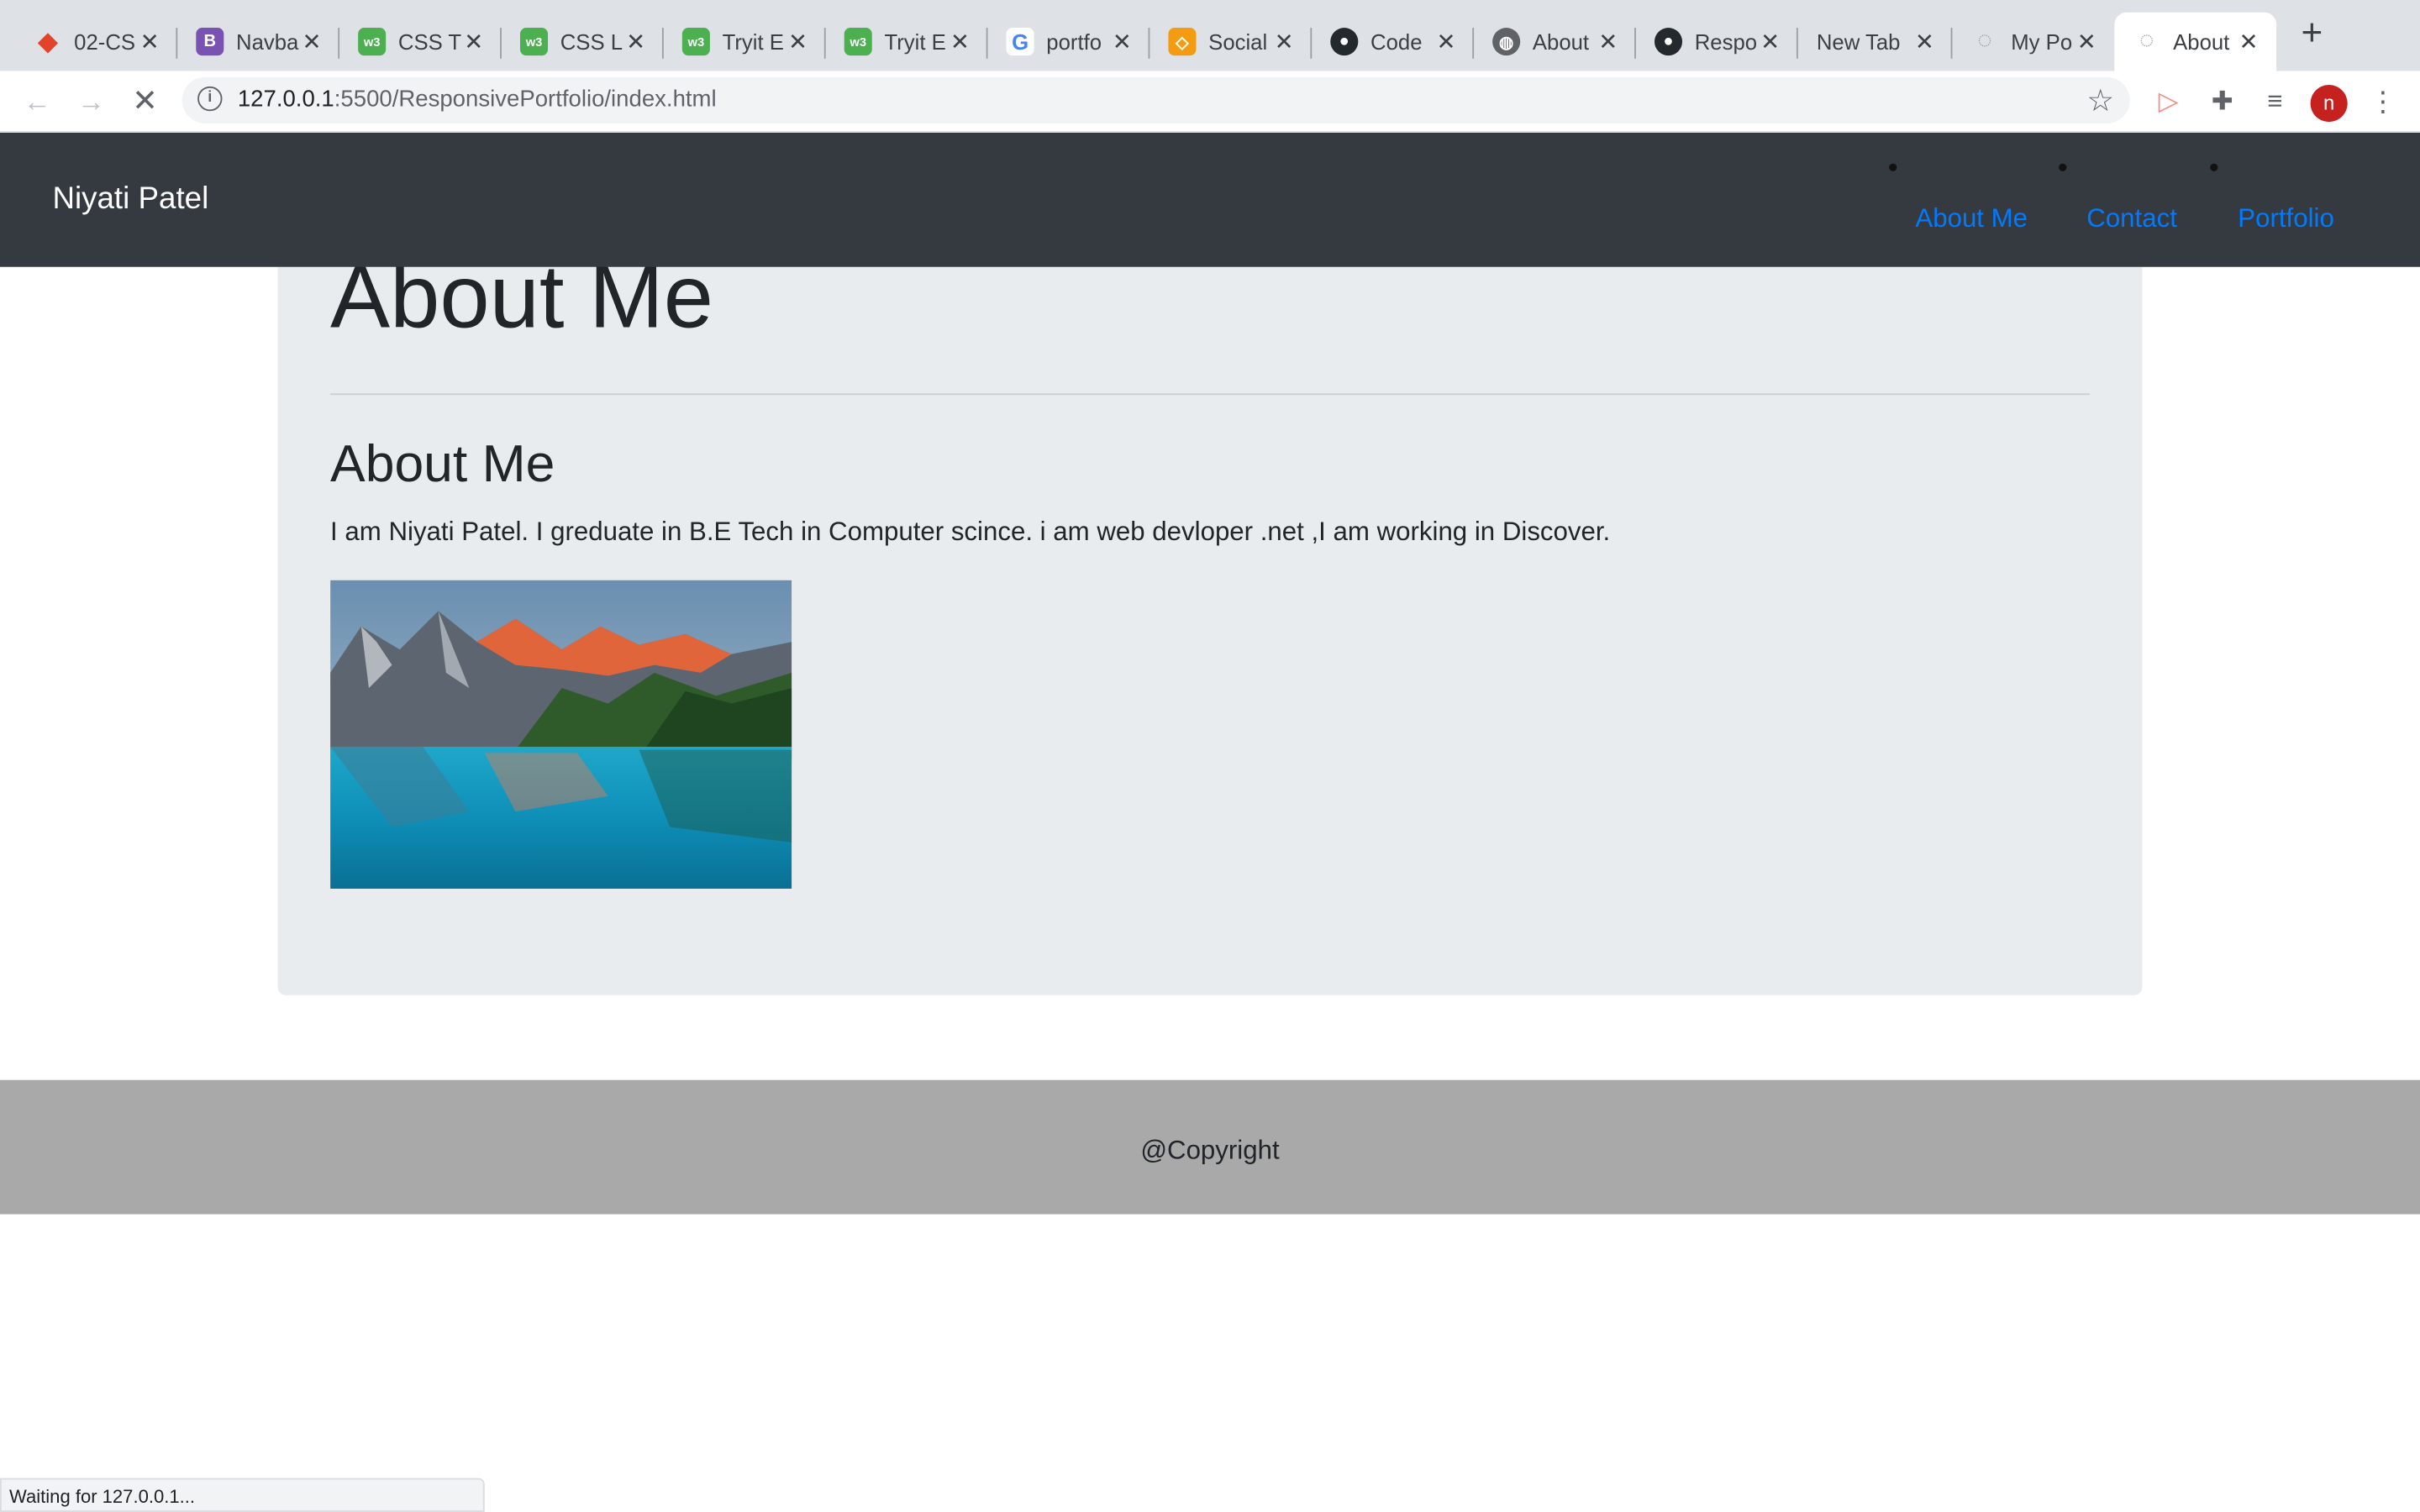  I want to click on nav-link-portfolio: Portfolio, so click(2286, 218).